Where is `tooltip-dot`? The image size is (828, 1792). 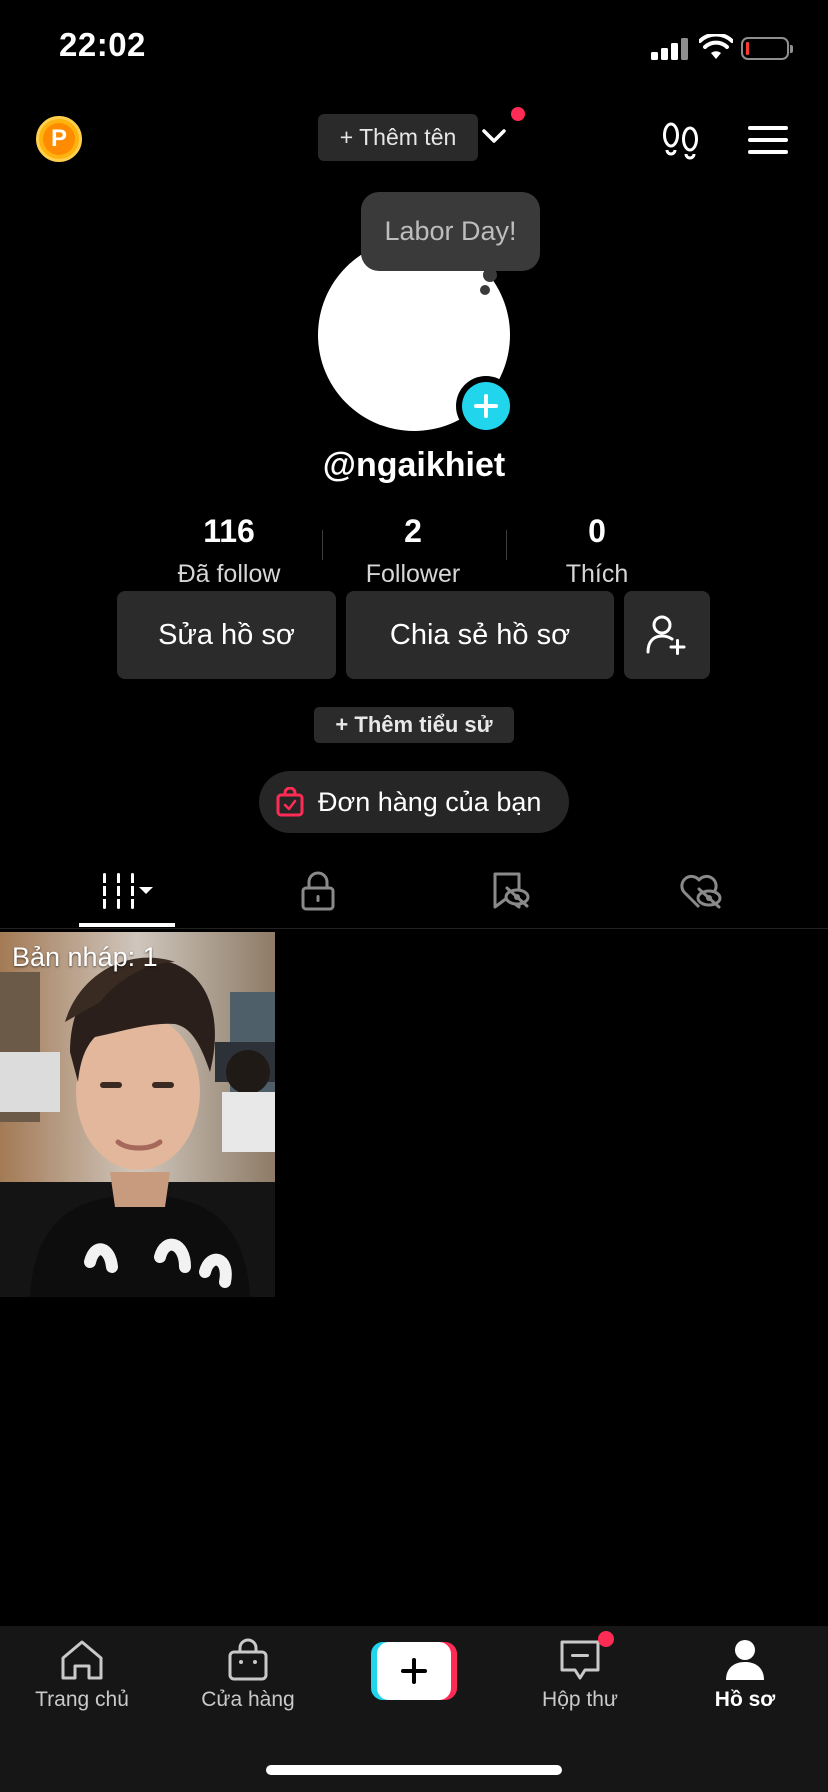 tooltip-dot is located at coordinates (485, 290).